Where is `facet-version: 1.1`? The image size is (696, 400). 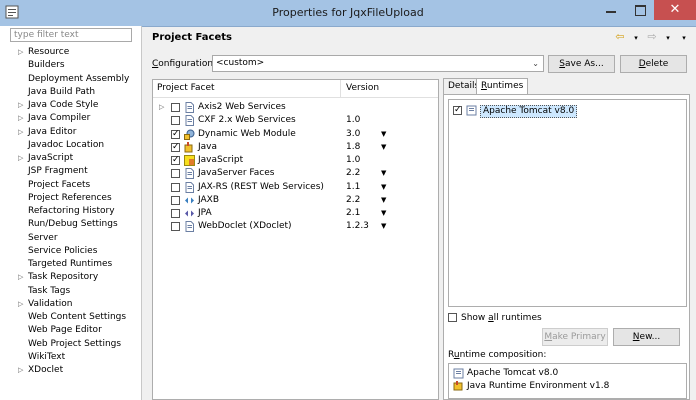
facet-version: 1.1 is located at coordinates (353, 187).